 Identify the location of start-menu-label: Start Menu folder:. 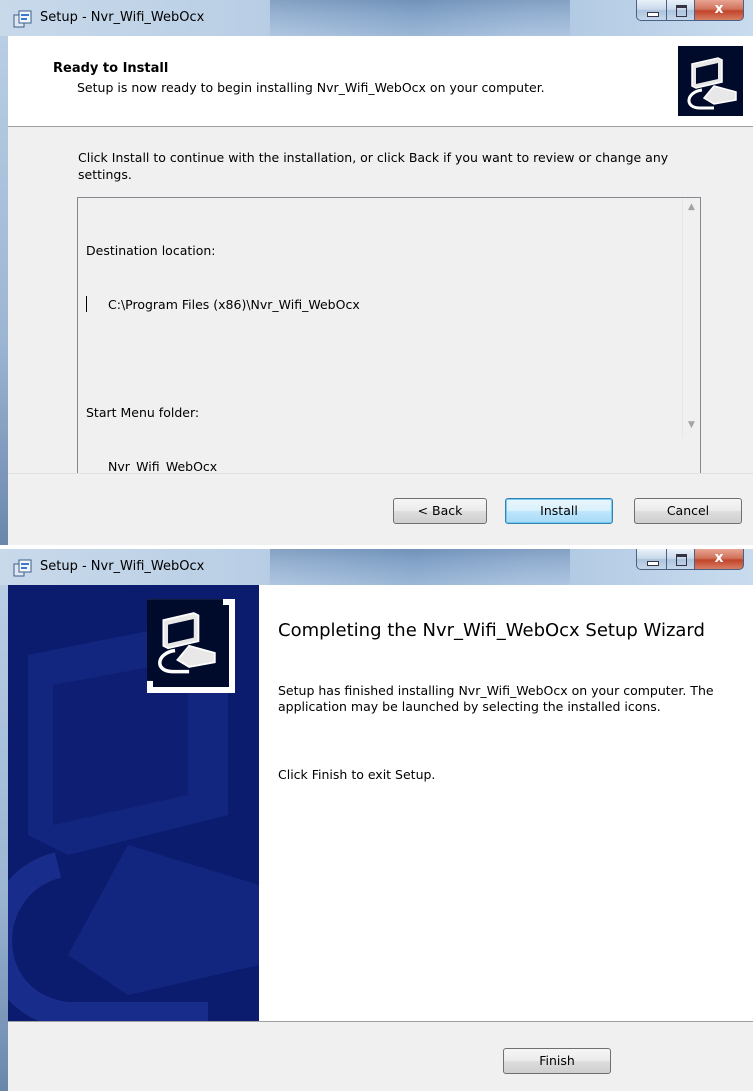
(143, 412).